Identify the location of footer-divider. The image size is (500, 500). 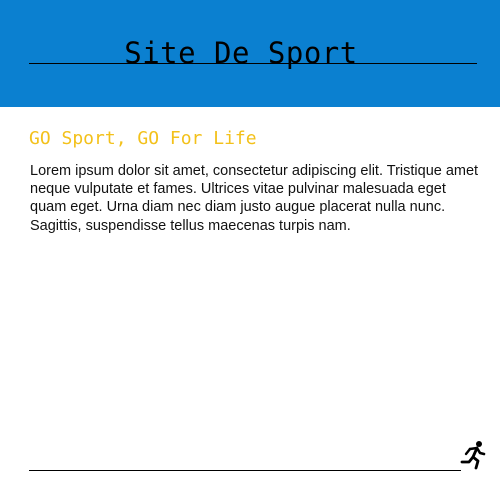
(245, 470).